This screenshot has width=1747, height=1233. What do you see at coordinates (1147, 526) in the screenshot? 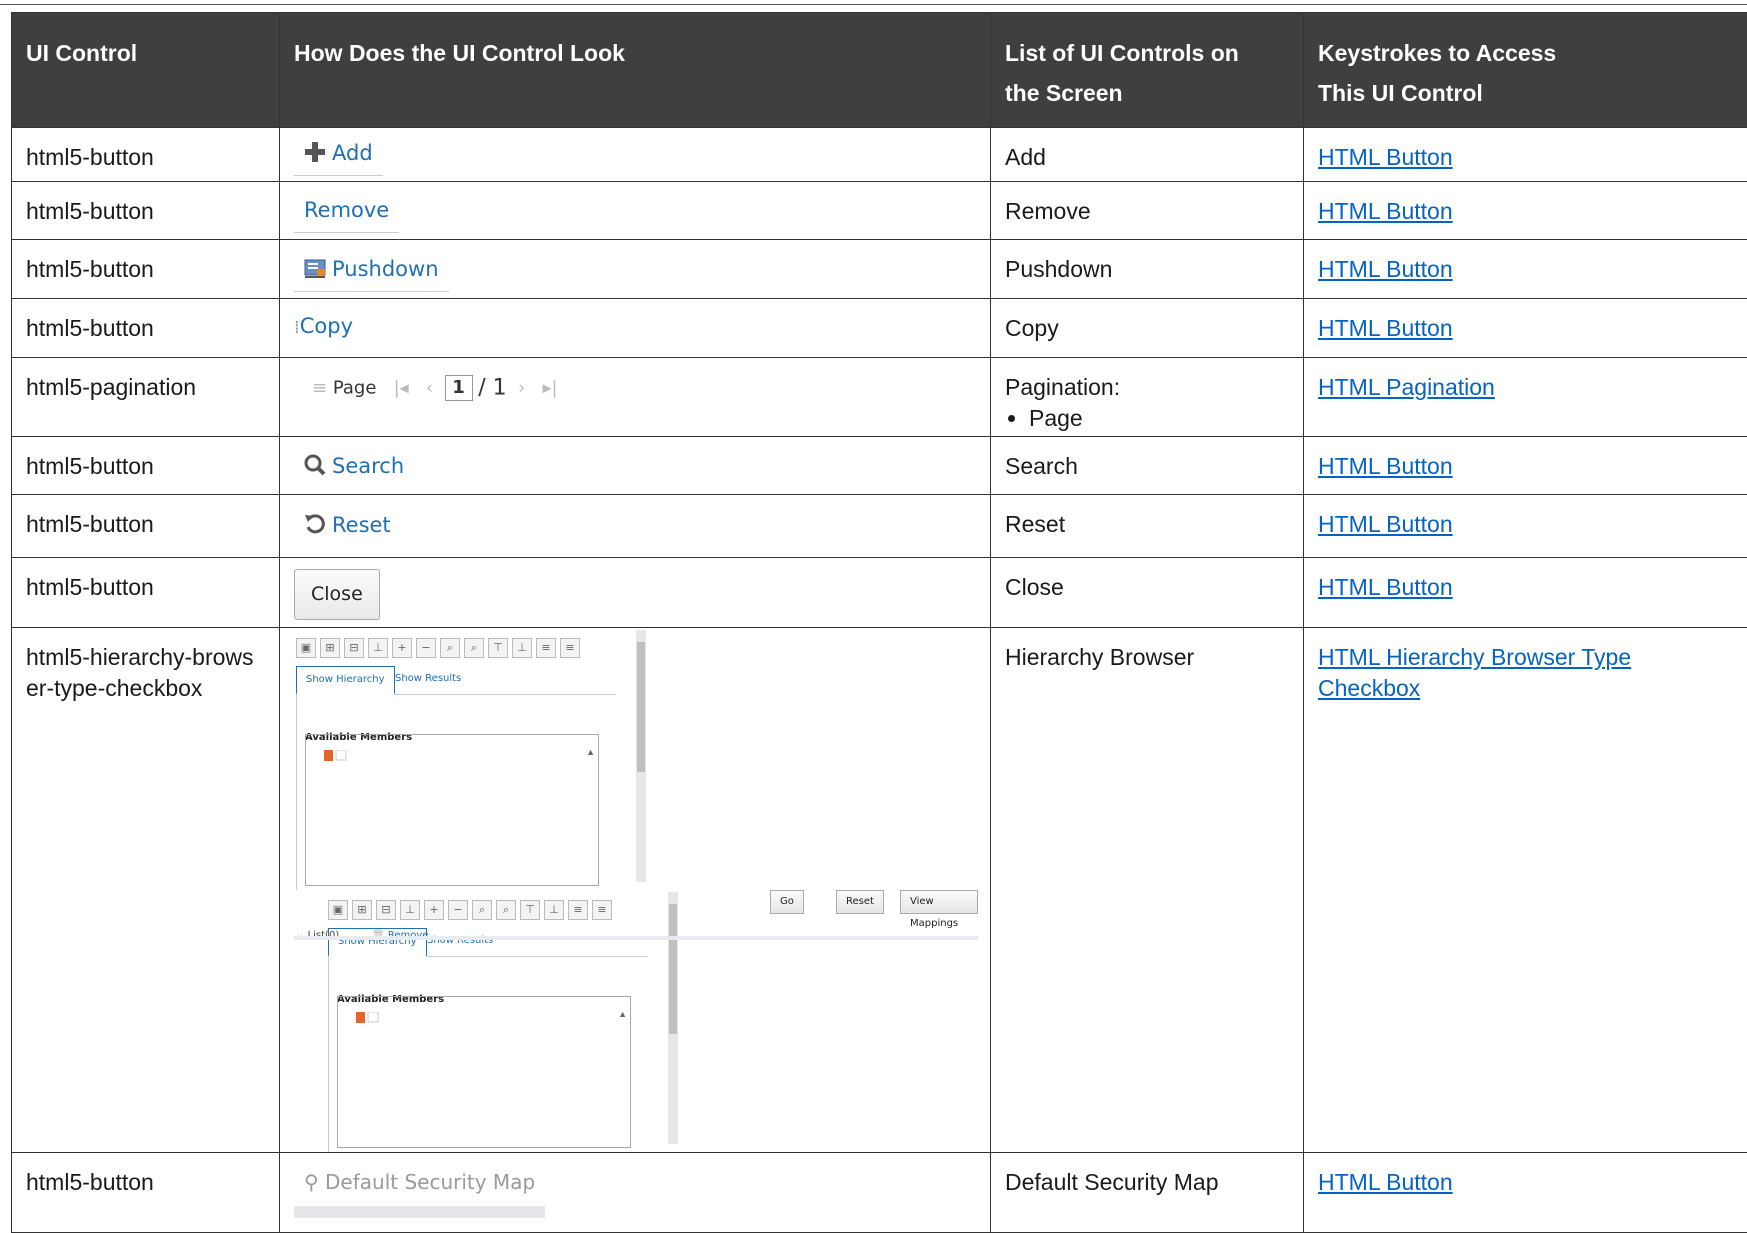
I see `list-cell: Reset` at bounding box center [1147, 526].